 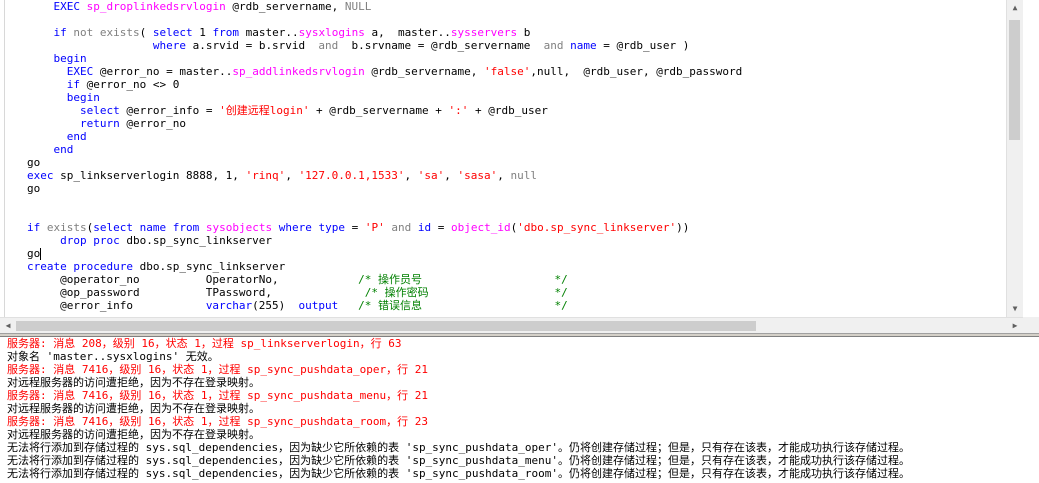 I want to click on code-token: sysxlogins, so click(x=331, y=32).